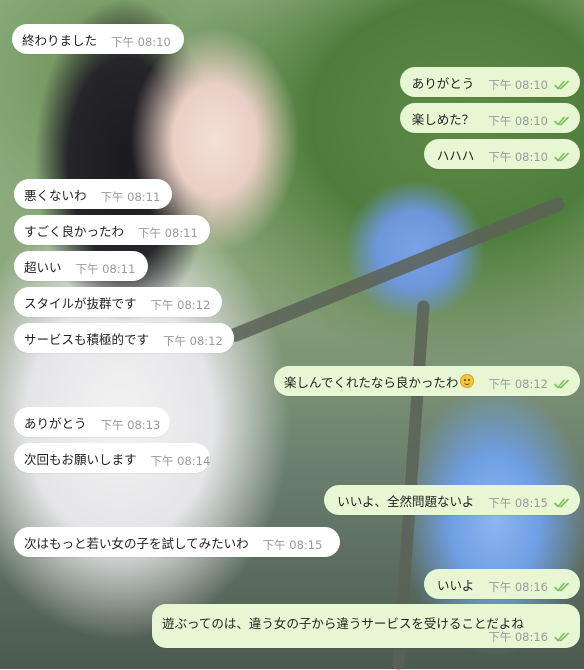  What do you see at coordinates (80, 459) in the screenshot?
I see `message-text: 次回もお願いします` at bounding box center [80, 459].